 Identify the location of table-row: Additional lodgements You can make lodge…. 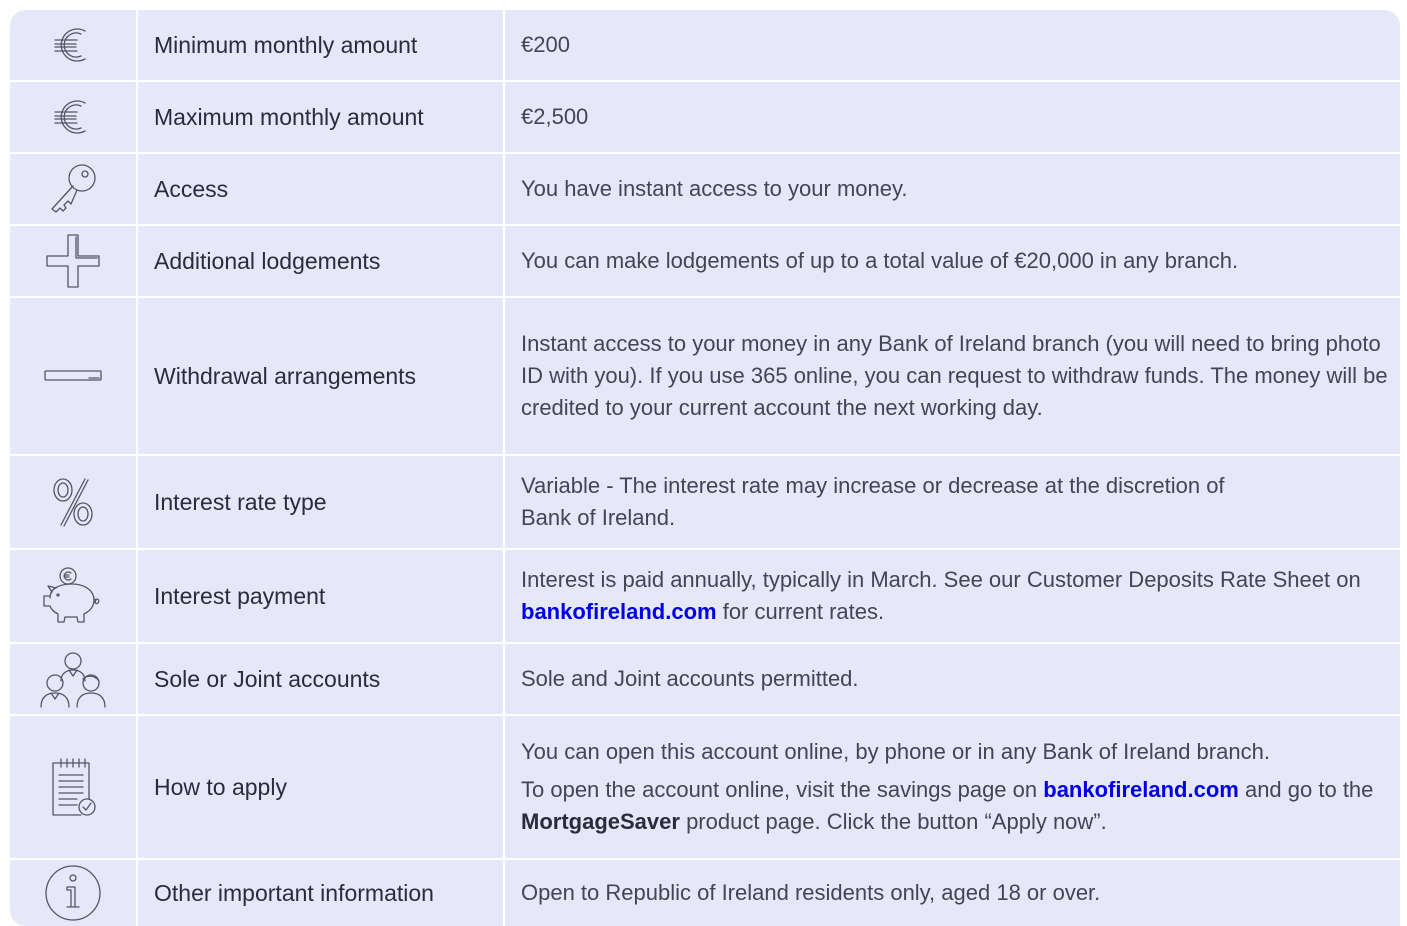
(705, 262).